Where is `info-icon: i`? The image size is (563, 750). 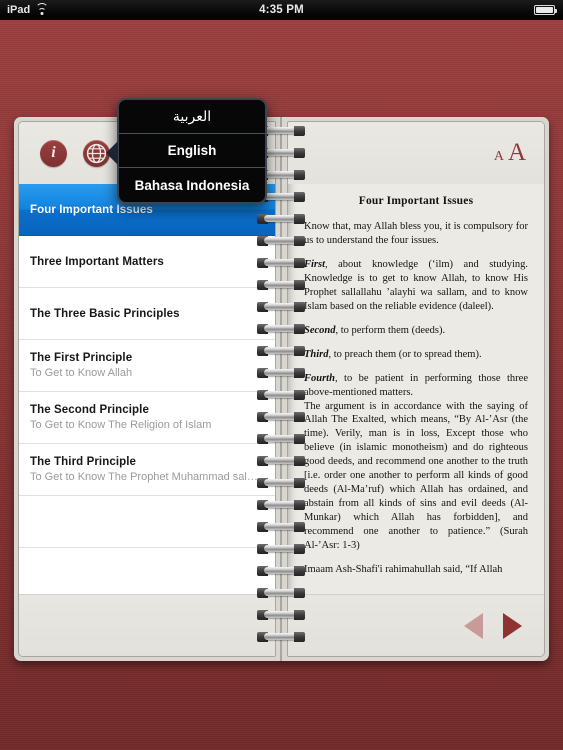
info-icon: i is located at coordinates (53, 152).